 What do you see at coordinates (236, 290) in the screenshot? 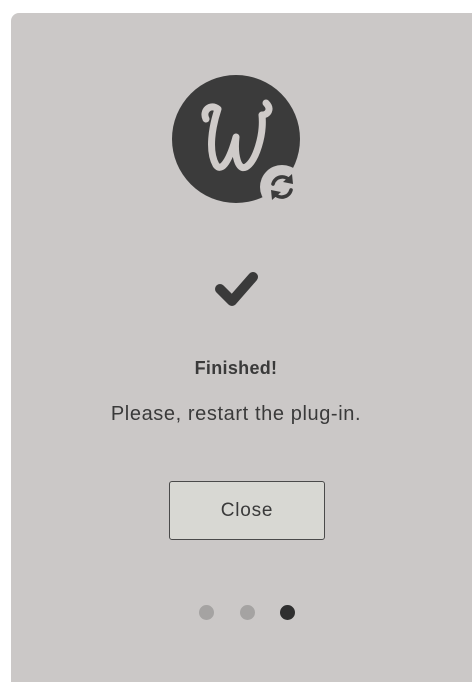
I see `checkmark-icon` at bounding box center [236, 290].